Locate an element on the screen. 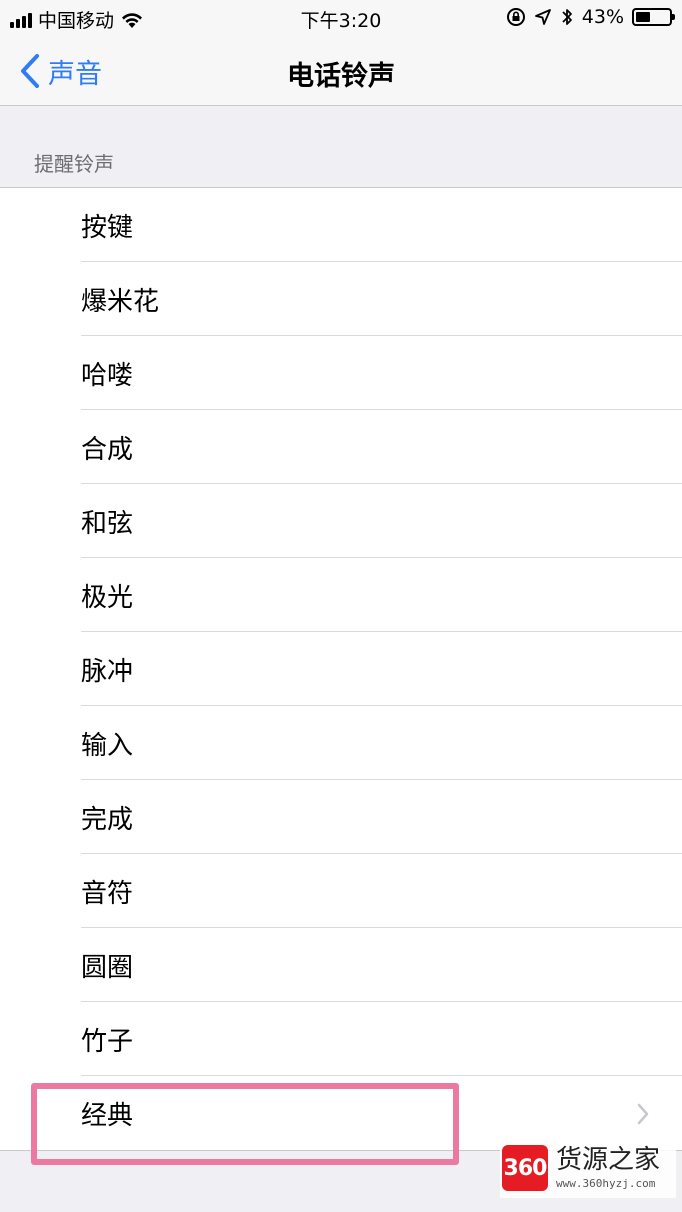 This screenshot has height=1212, width=682. status-right: 43% is located at coordinates (590, 17).